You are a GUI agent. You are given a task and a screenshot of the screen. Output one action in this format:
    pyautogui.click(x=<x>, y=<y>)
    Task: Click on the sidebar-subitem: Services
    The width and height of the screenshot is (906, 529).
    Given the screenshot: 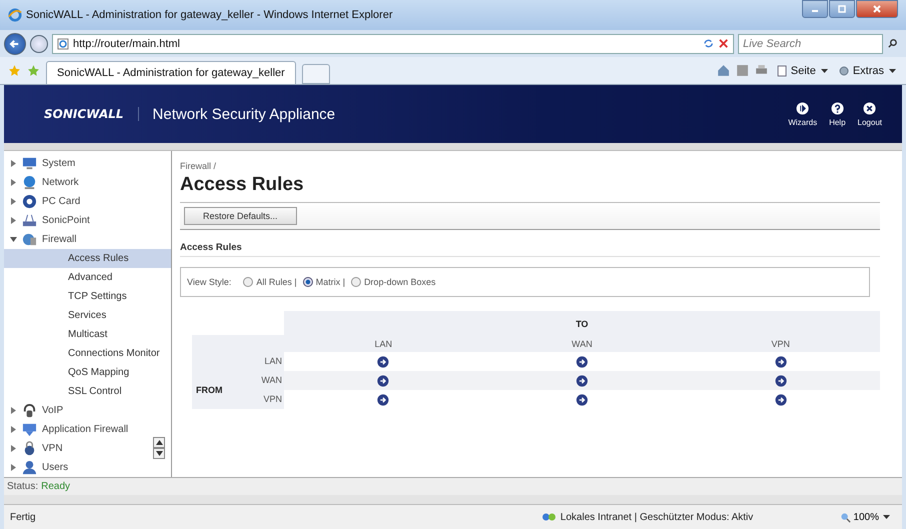 What is the action you would take?
    pyautogui.click(x=87, y=315)
    